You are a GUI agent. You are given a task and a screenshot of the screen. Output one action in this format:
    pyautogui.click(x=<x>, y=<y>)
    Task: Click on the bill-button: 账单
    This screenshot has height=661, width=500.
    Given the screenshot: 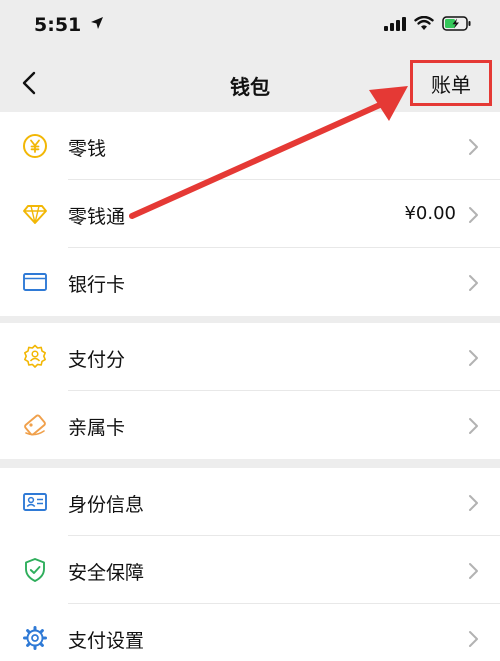 What is the action you would take?
    pyautogui.click(x=451, y=83)
    